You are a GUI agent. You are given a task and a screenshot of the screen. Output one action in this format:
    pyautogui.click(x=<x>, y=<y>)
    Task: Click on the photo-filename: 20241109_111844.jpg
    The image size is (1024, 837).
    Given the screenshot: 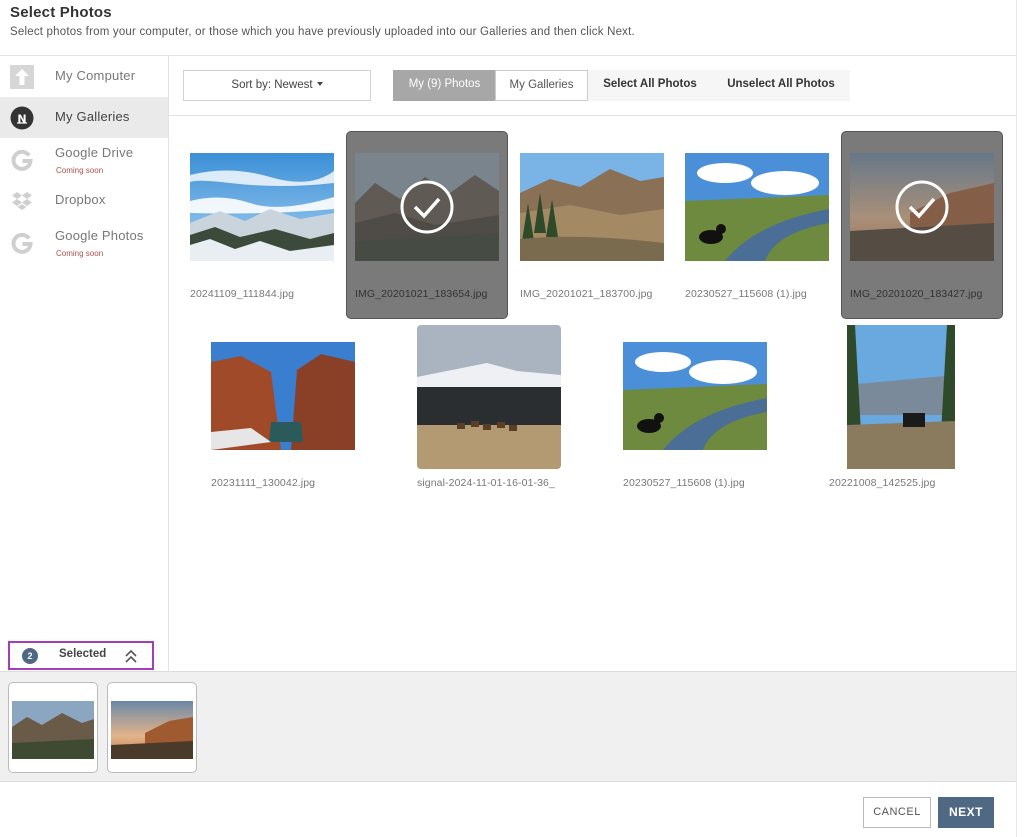 What is the action you would take?
    pyautogui.click(x=242, y=294)
    